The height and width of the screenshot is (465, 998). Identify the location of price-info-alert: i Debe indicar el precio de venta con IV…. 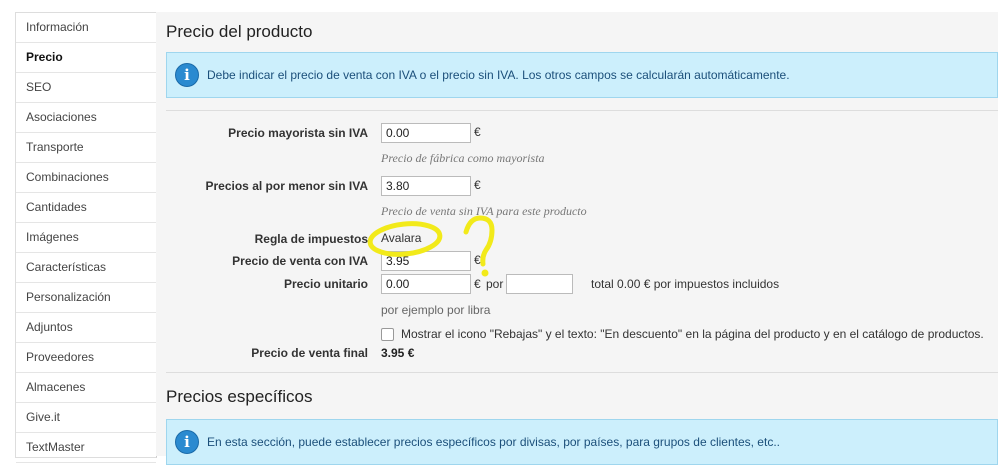
(582, 75).